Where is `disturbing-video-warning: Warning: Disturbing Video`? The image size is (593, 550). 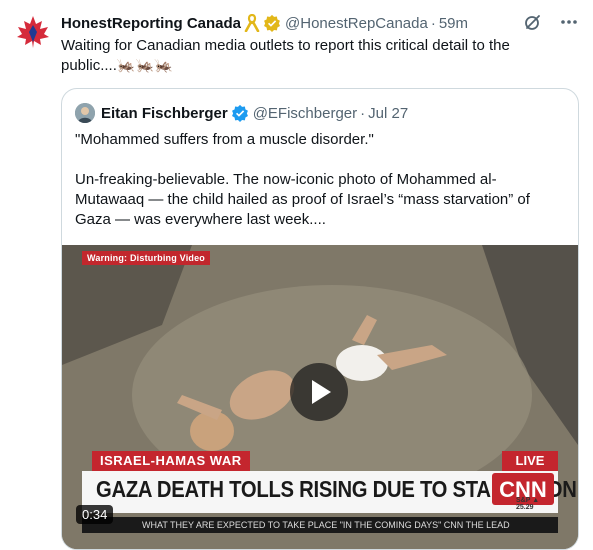 disturbing-video-warning: Warning: Disturbing Video is located at coordinates (146, 258).